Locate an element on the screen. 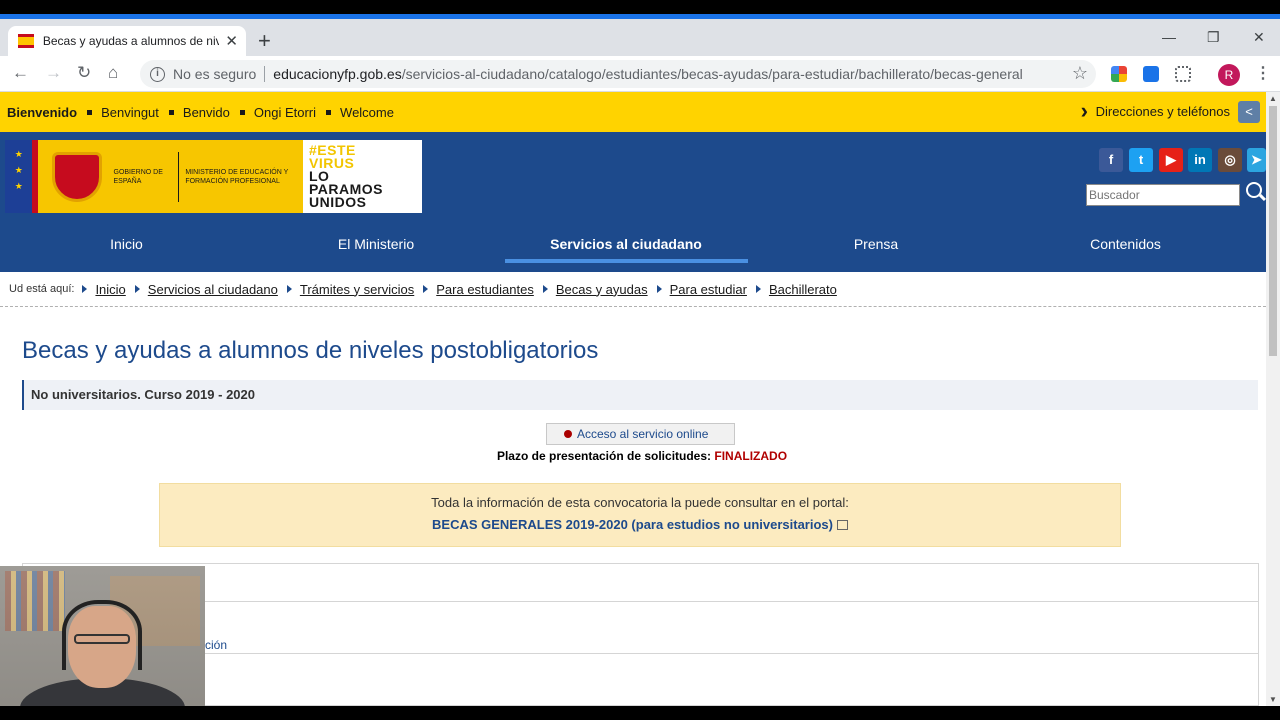 The image size is (1280, 720). lang-bienvenido: Bienvenido is located at coordinates (42, 112).